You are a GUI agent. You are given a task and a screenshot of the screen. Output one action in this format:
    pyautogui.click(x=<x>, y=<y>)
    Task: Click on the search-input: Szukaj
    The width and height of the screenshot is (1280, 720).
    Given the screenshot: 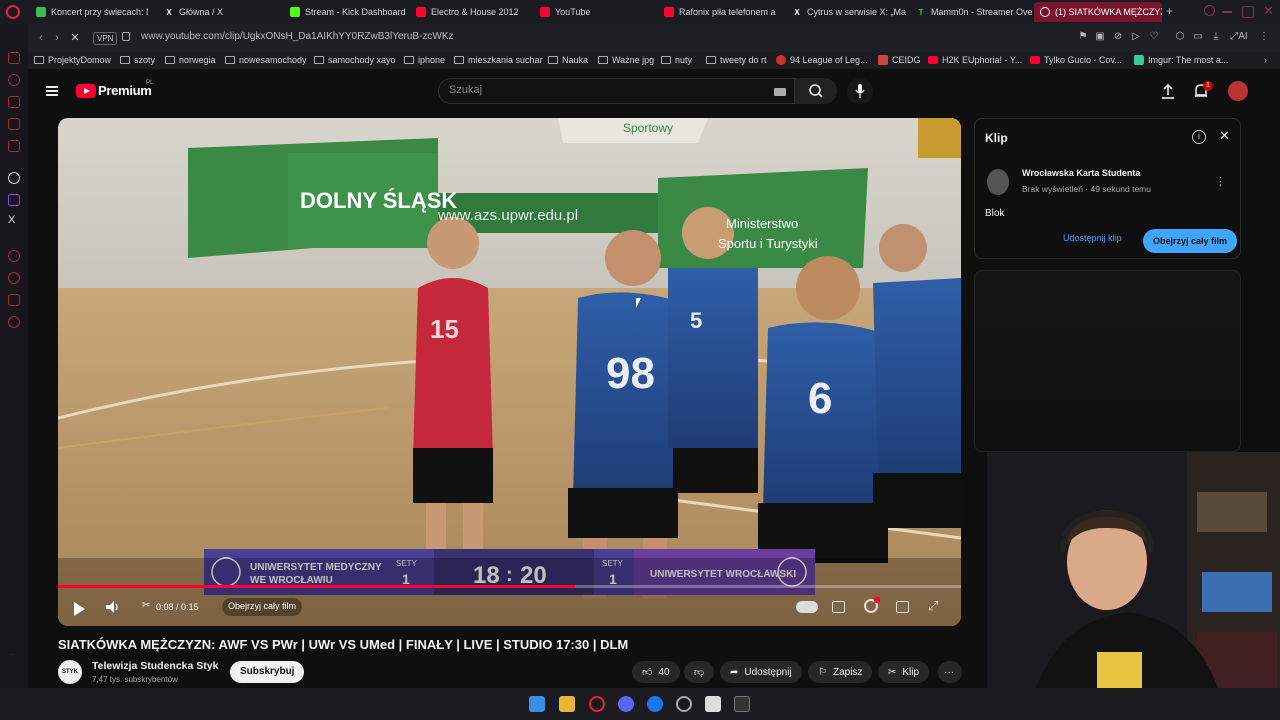 What is the action you would take?
    pyautogui.click(x=465, y=90)
    